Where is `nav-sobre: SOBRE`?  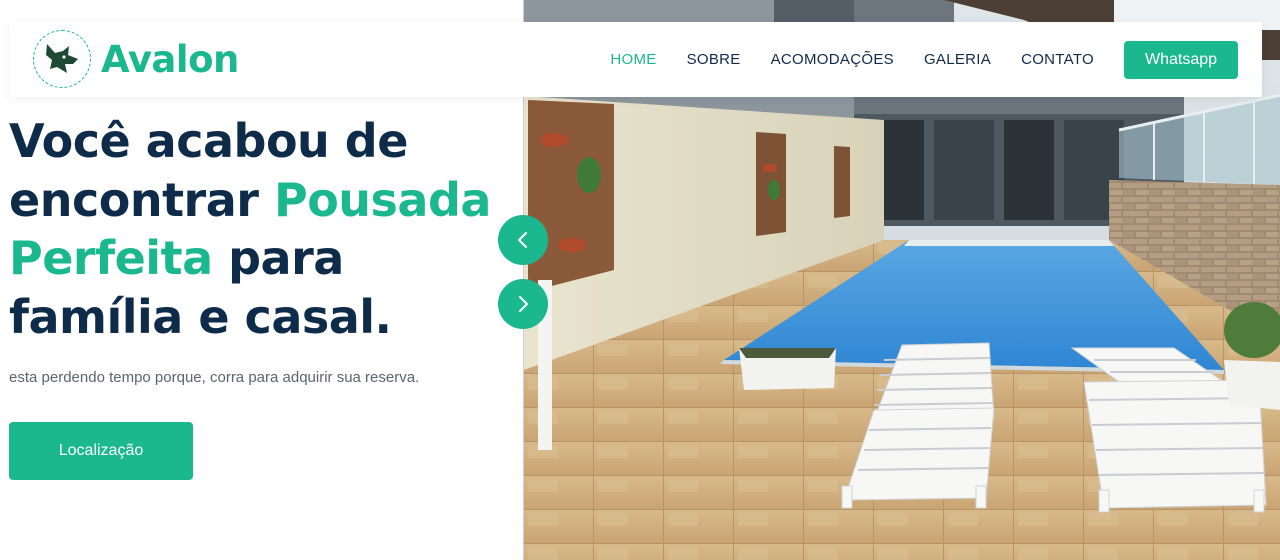 nav-sobre: SOBRE is located at coordinates (714, 59).